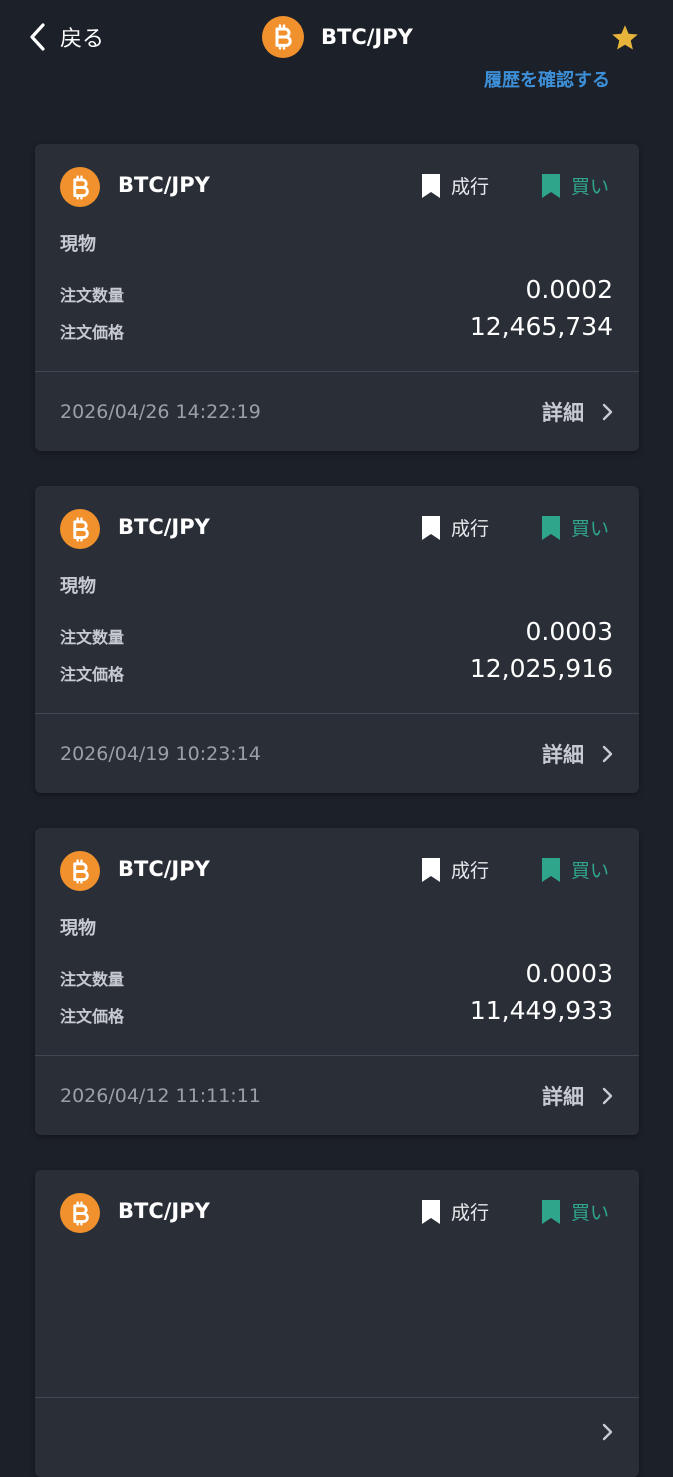 The height and width of the screenshot is (1477, 673). I want to click on app-header: 戻る BTC/JPY 履歴を確認する, so click(336, 45).